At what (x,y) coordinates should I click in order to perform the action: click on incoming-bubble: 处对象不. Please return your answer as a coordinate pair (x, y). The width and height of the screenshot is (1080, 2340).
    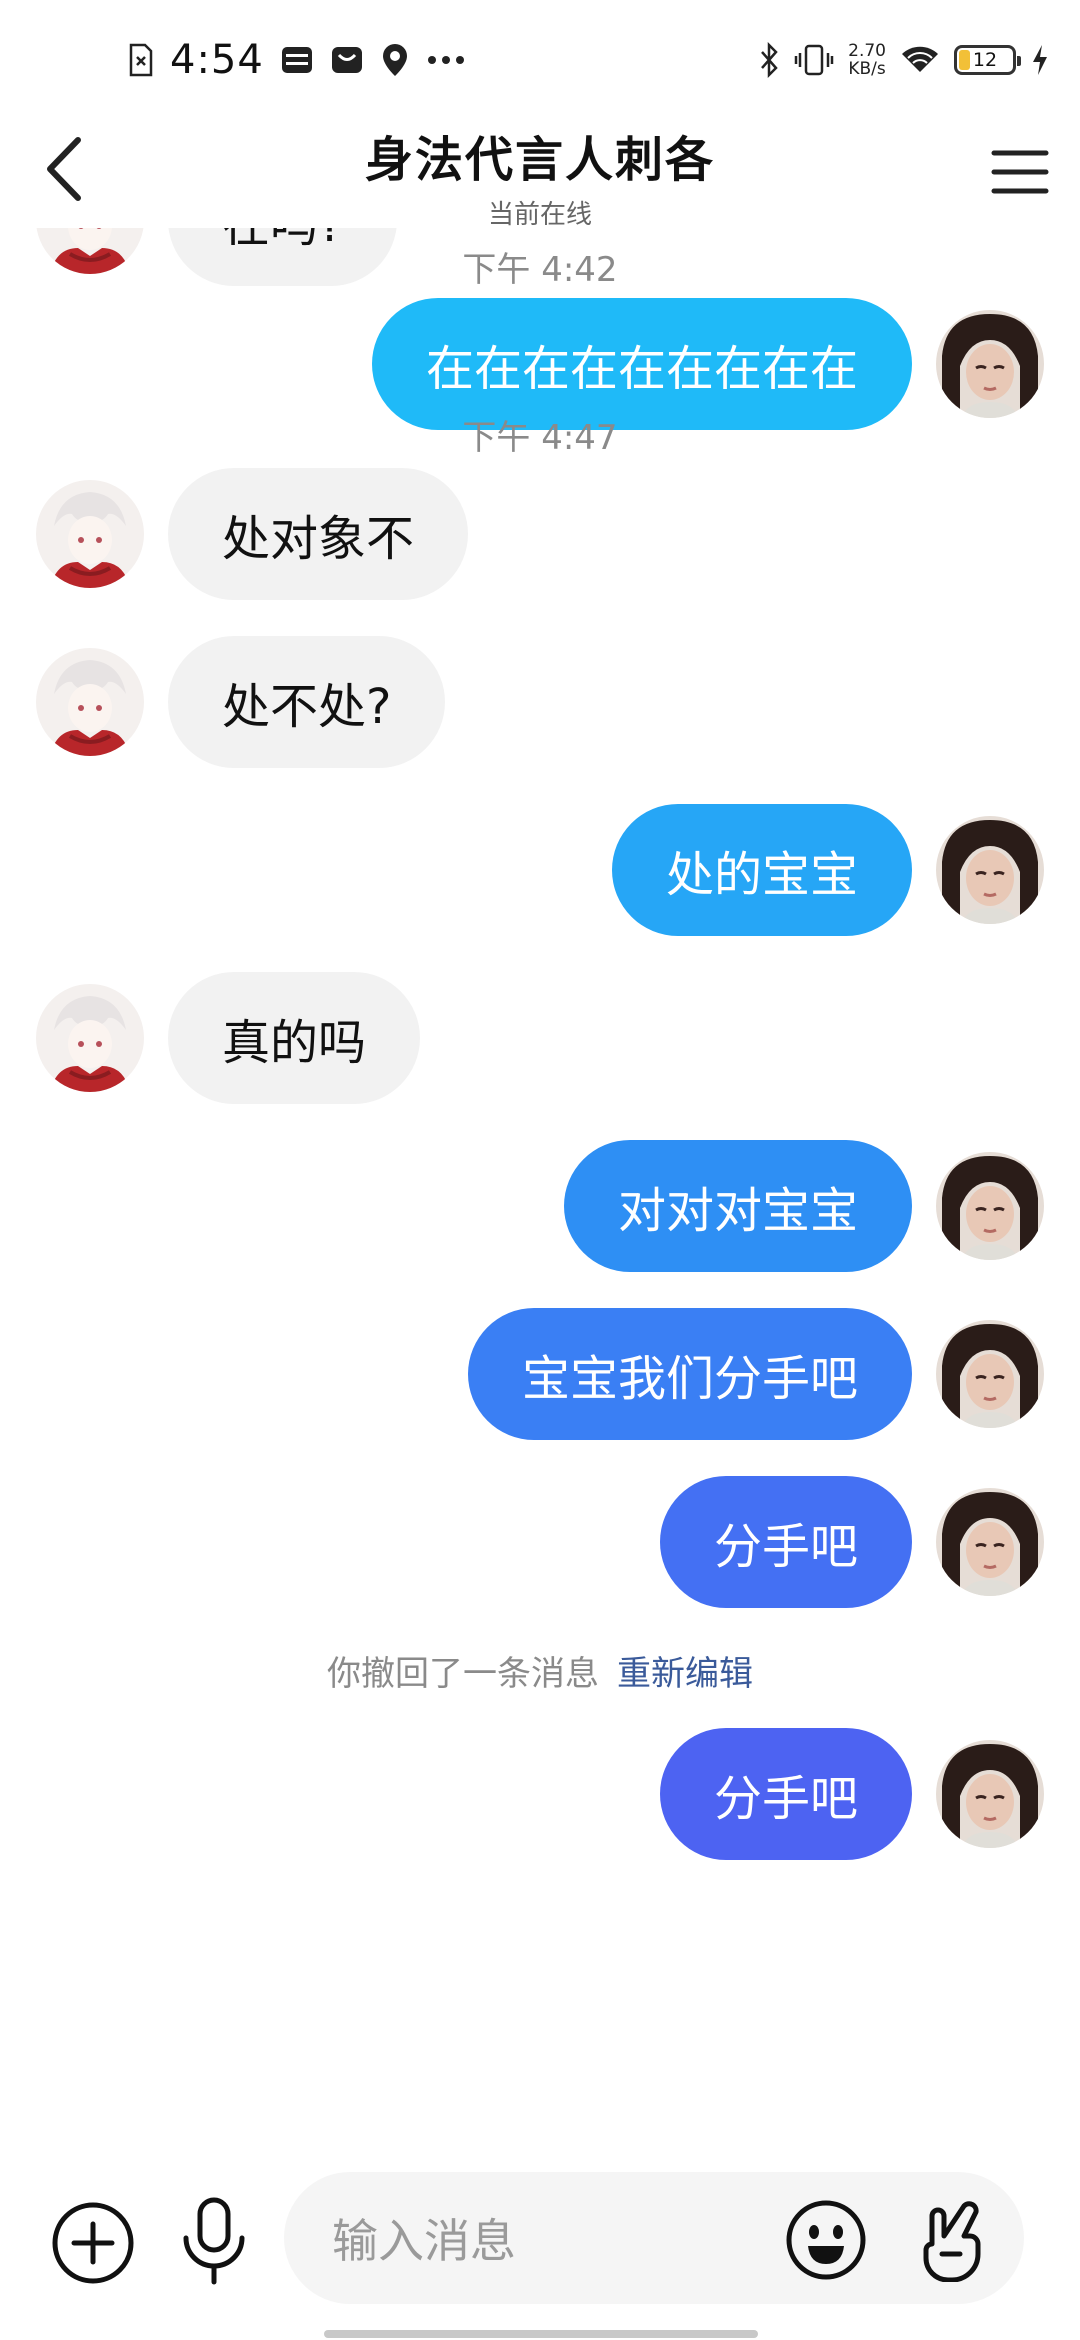
    Looking at the image, I should click on (318, 534).